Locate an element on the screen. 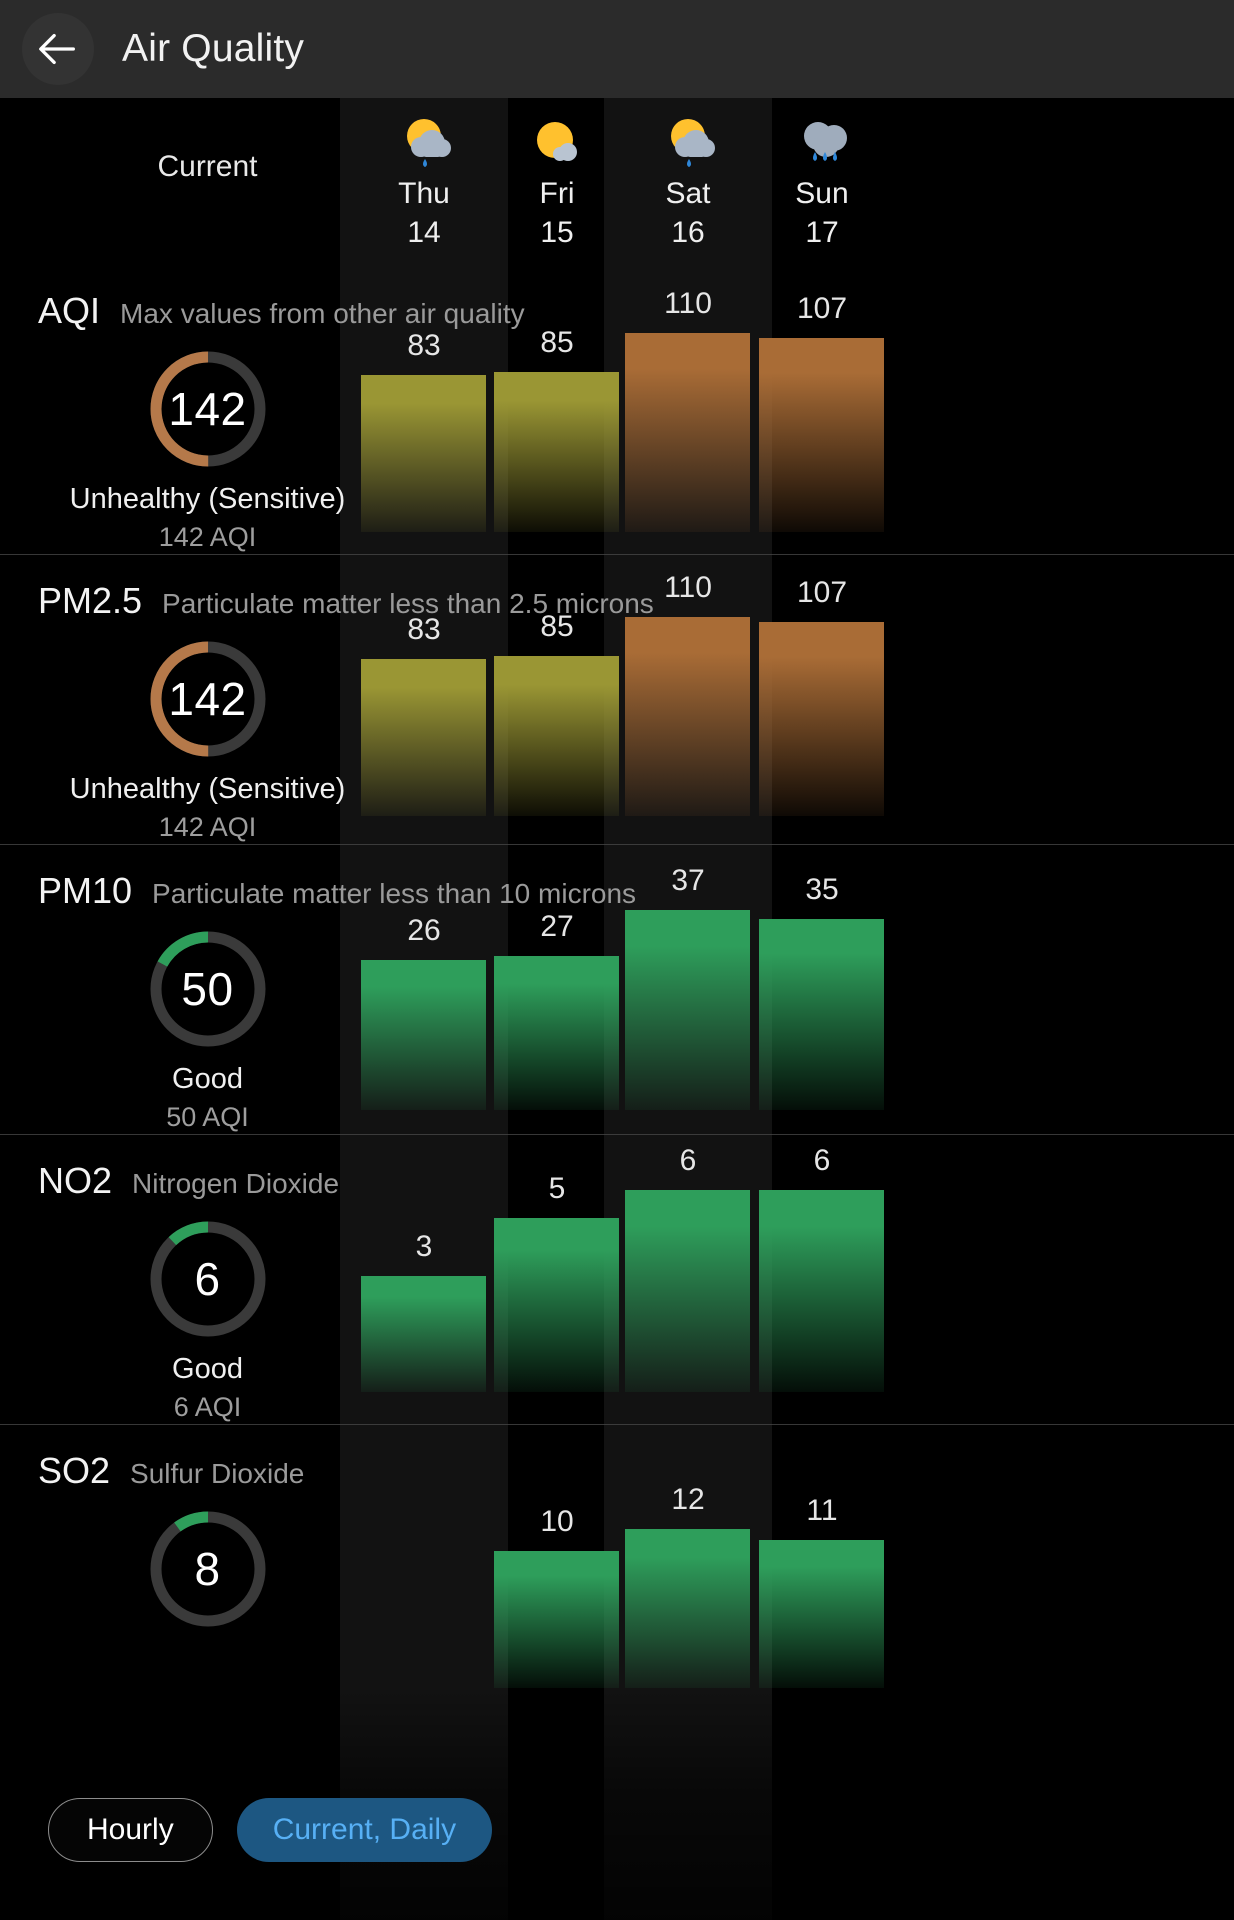  day-header-row: Current Thu 14 Fri 15 Sat 16 Sun 17 is located at coordinates (617, 181).